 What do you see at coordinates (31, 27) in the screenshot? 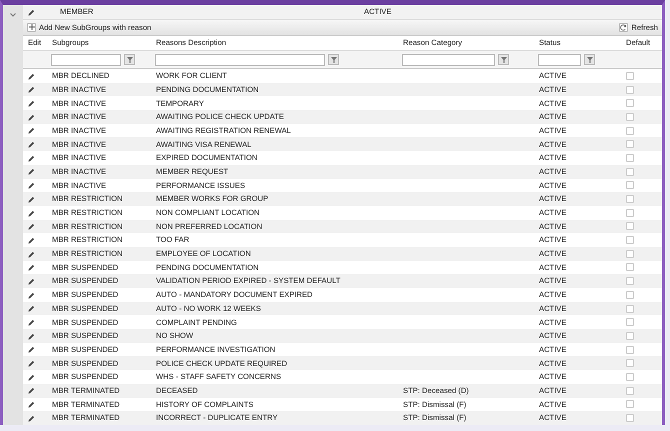
I see `plus-icon` at bounding box center [31, 27].